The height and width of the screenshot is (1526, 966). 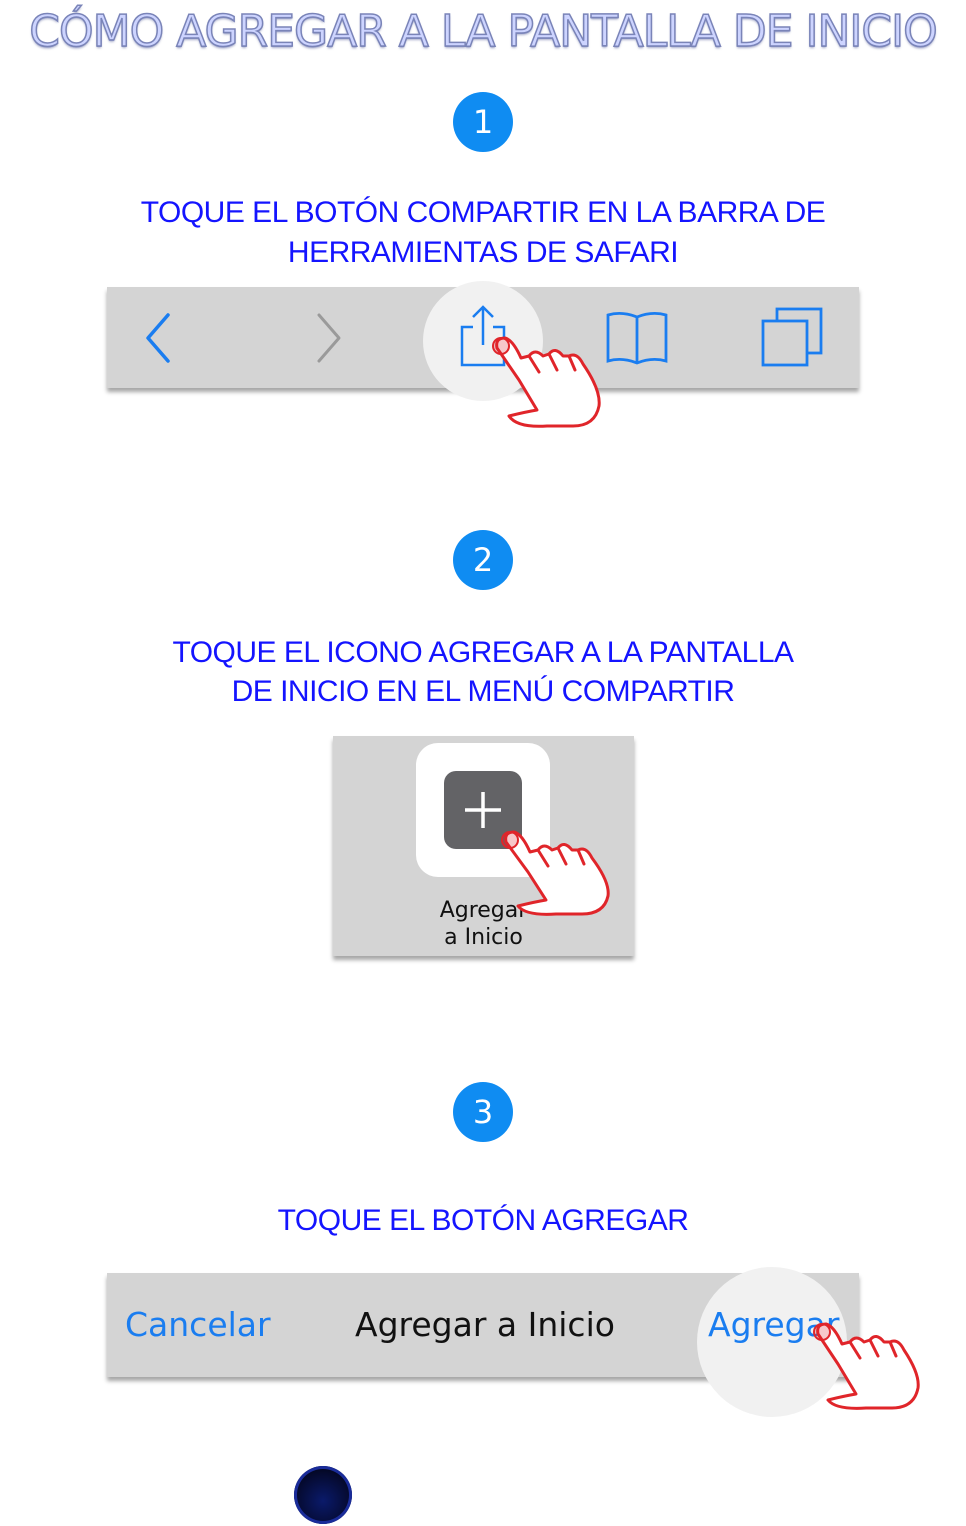 I want to click on add-to-home-dialog-bar: Cancelar Agregar a Inicio Agregar, so click(x=483, y=1342).